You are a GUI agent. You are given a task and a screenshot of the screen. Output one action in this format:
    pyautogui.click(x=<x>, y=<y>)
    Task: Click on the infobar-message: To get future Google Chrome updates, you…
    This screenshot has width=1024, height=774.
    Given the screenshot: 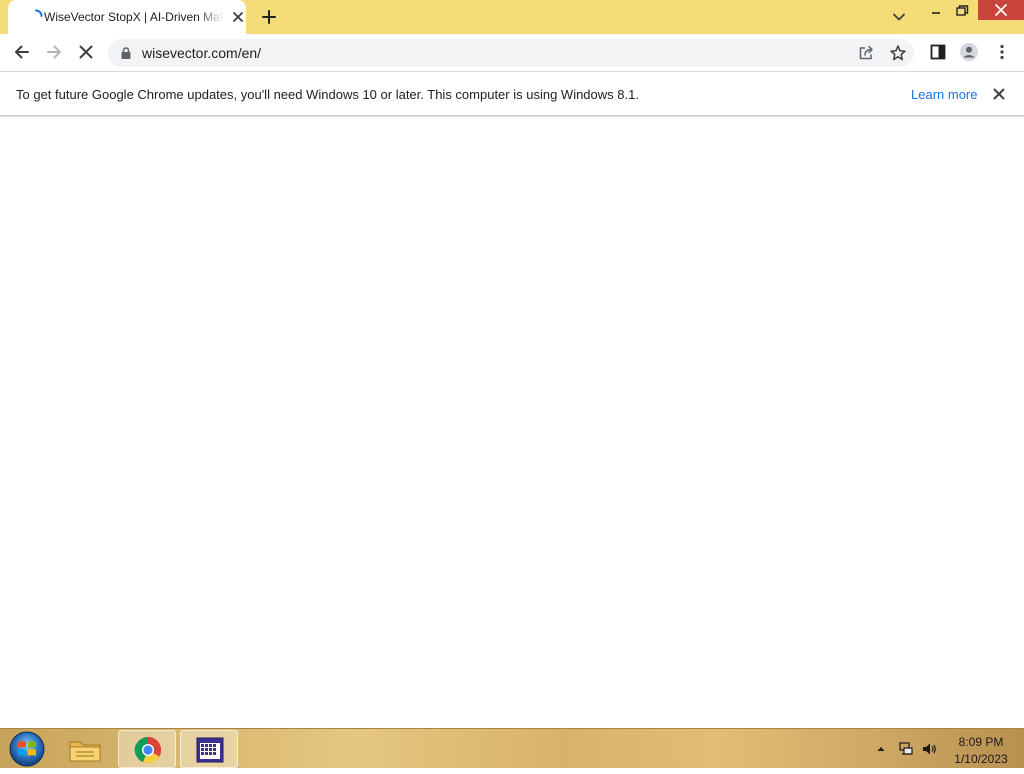 What is the action you would take?
    pyautogui.click(x=327, y=94)
    